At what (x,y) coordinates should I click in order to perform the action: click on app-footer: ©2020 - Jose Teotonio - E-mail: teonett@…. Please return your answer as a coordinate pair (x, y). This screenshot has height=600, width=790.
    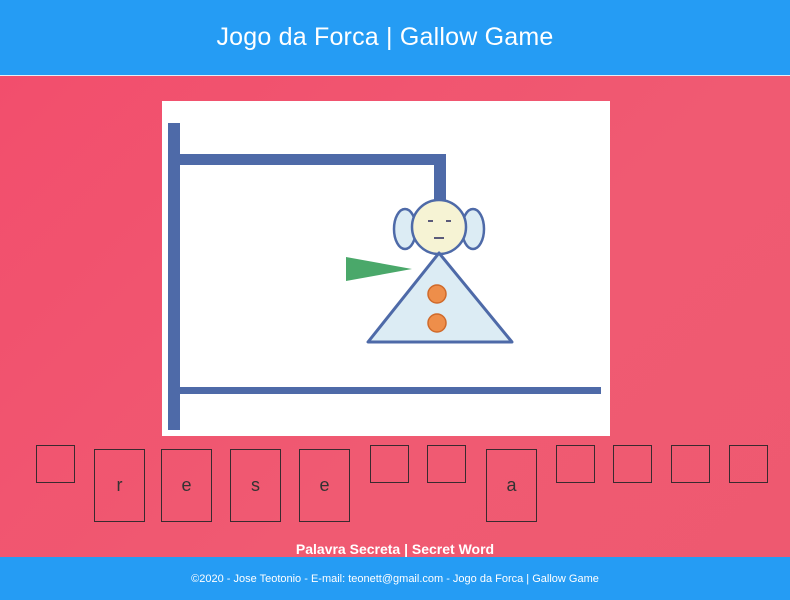
    Looking at the image, I should click on (395, 578).